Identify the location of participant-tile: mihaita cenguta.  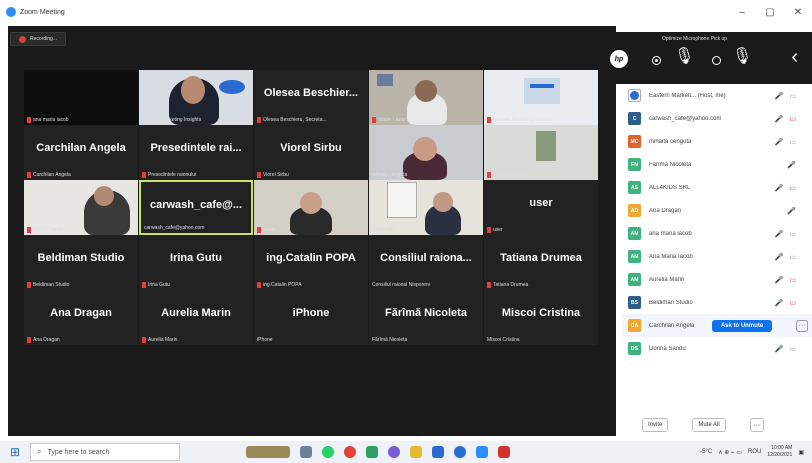
(426, 152).